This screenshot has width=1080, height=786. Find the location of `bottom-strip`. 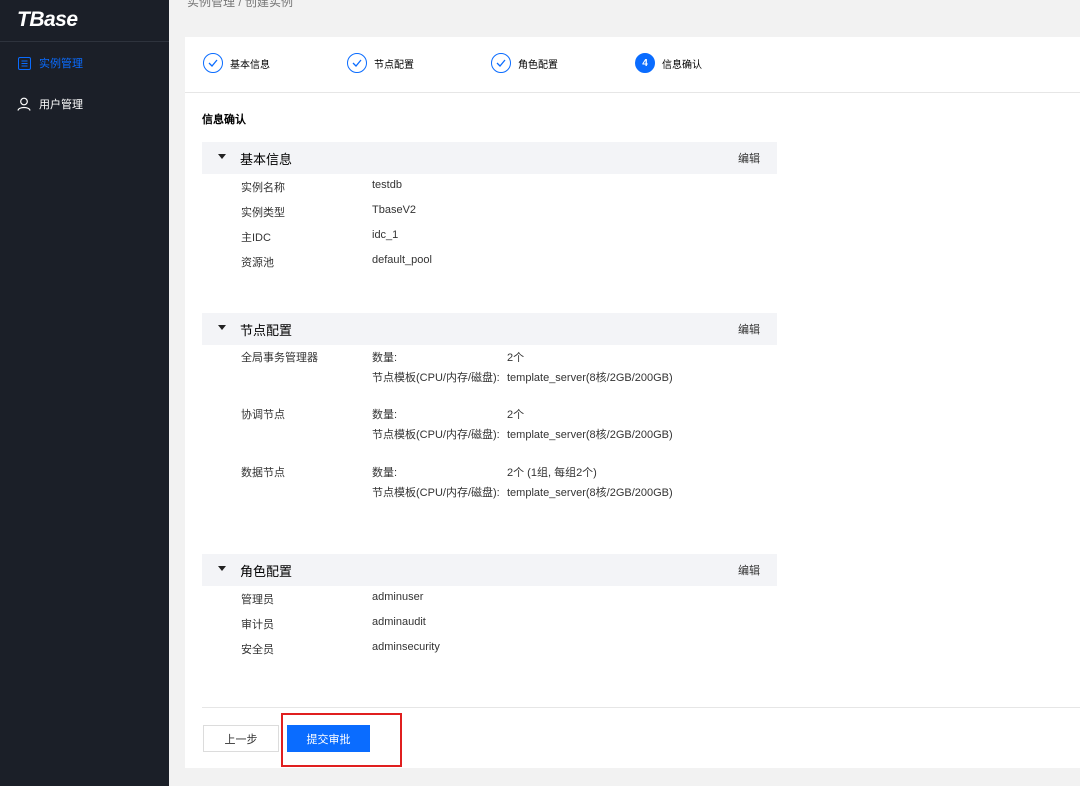

bottom-strip is located at coordinates (624, 777).